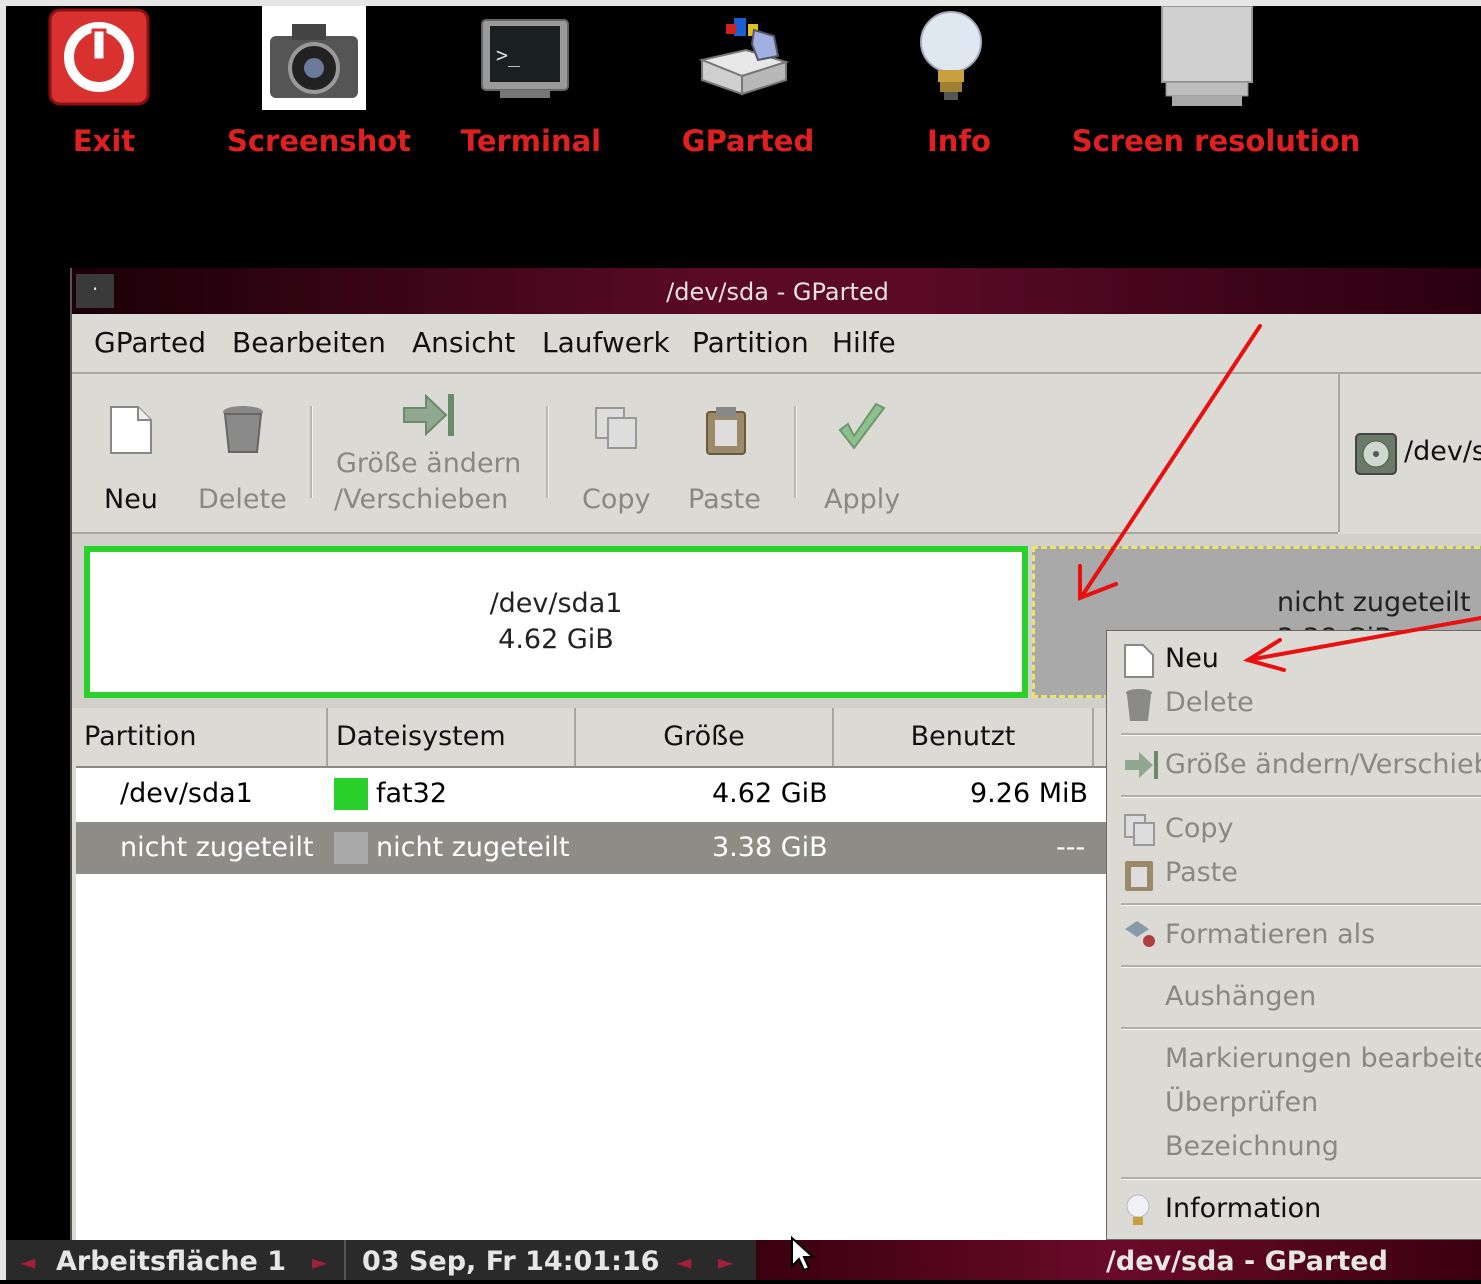 This screenshot has height=1284, width=1481. I want to click on workspace-label: Arbeitsfläche 1, so click(171, 1260).